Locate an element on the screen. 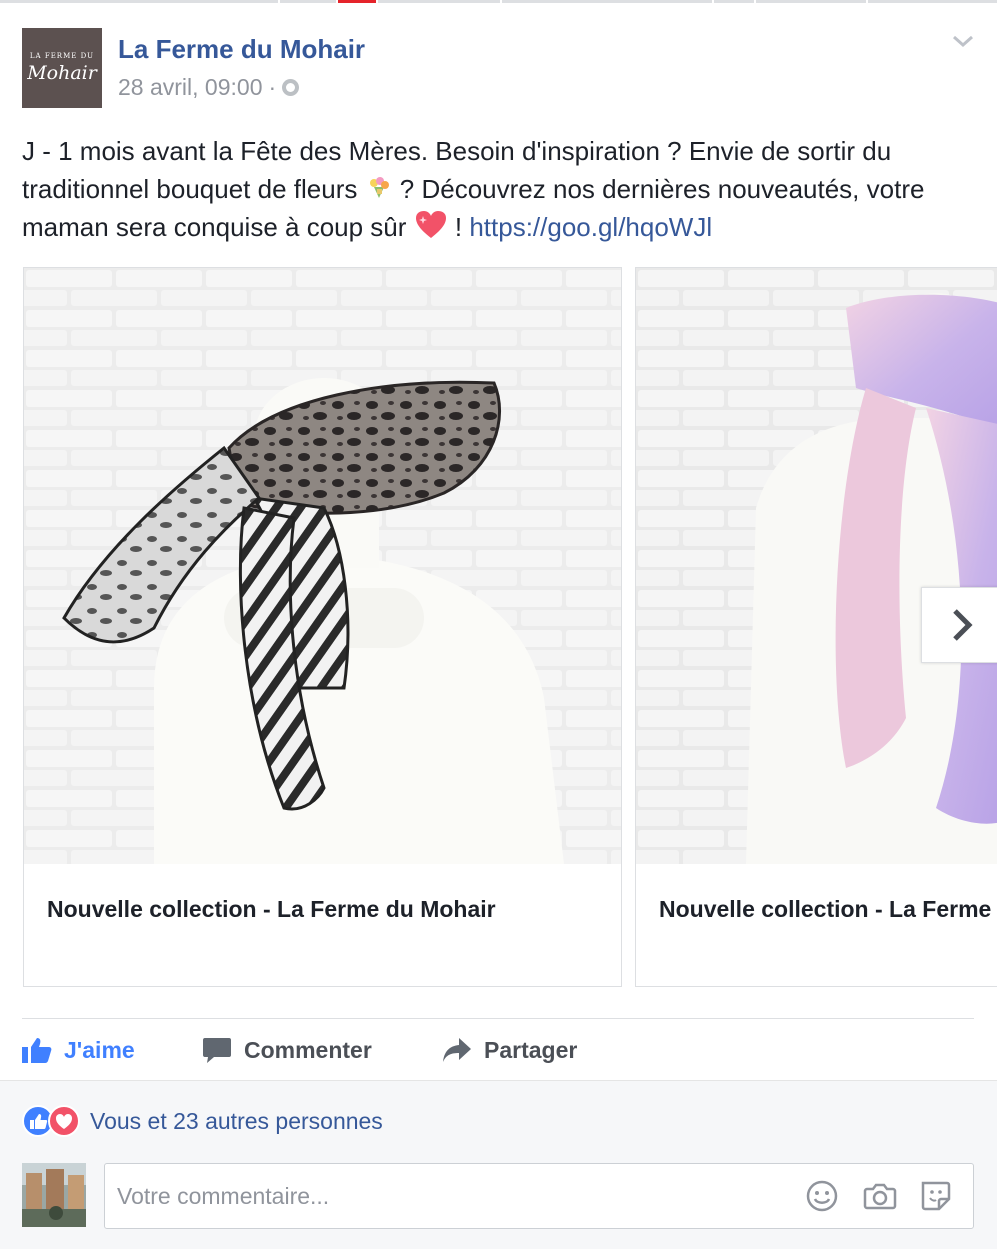 This screenshot has height=1249, width=997. comment-input is located at coordinates (457, 1196).